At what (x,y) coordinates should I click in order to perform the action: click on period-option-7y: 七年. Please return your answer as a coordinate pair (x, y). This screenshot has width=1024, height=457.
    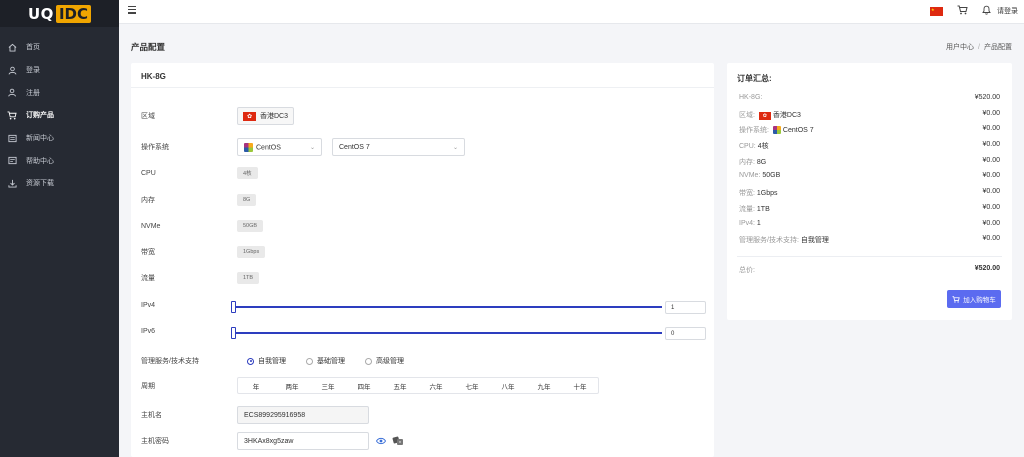
    Looking at the image, I should click on (472, 385).